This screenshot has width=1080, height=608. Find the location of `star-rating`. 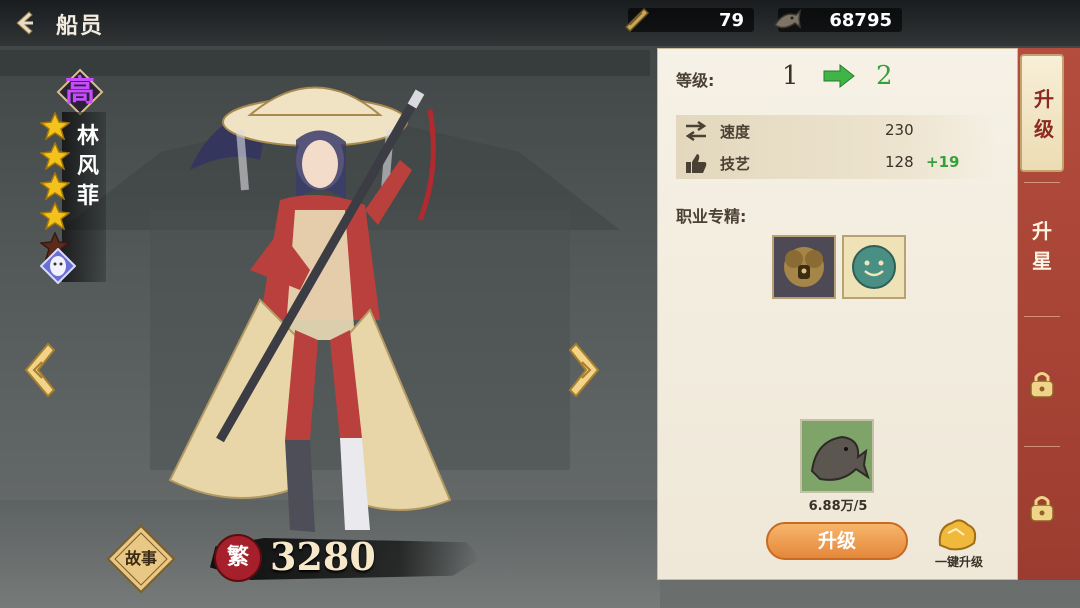

star-rating is located at coordinates (56, 187).